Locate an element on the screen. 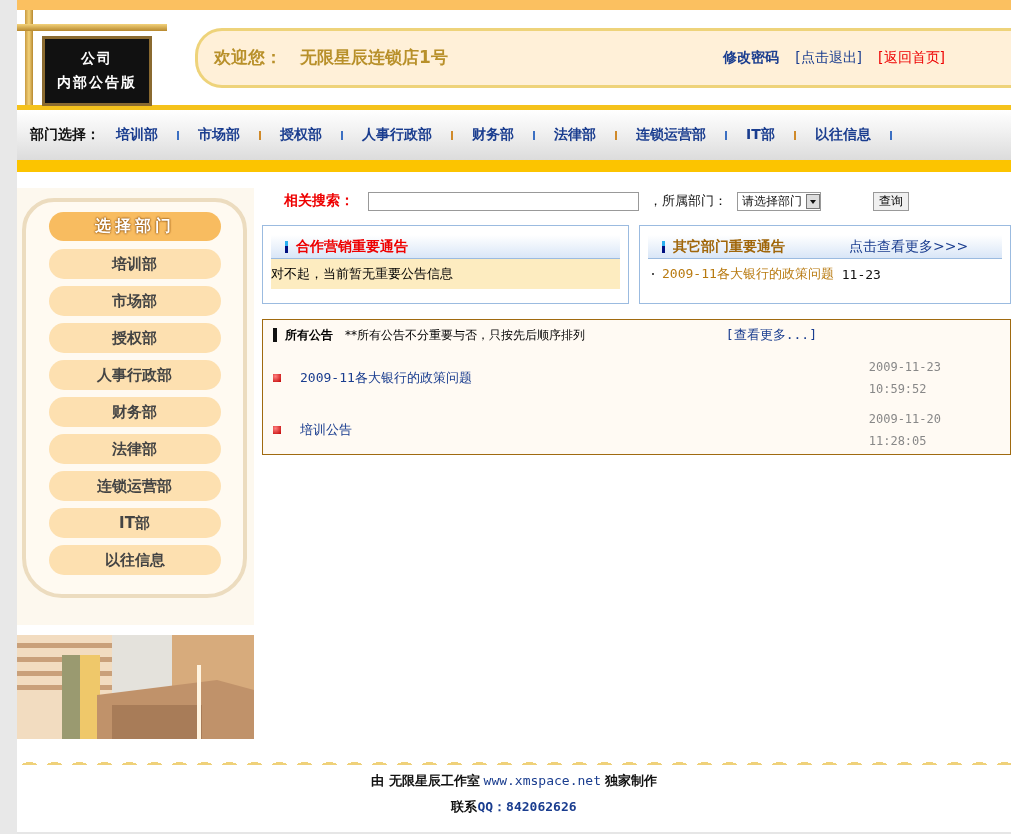 The image size is (1011, 834). search-label: 相关搜索： is located at coordinates (319, 201).